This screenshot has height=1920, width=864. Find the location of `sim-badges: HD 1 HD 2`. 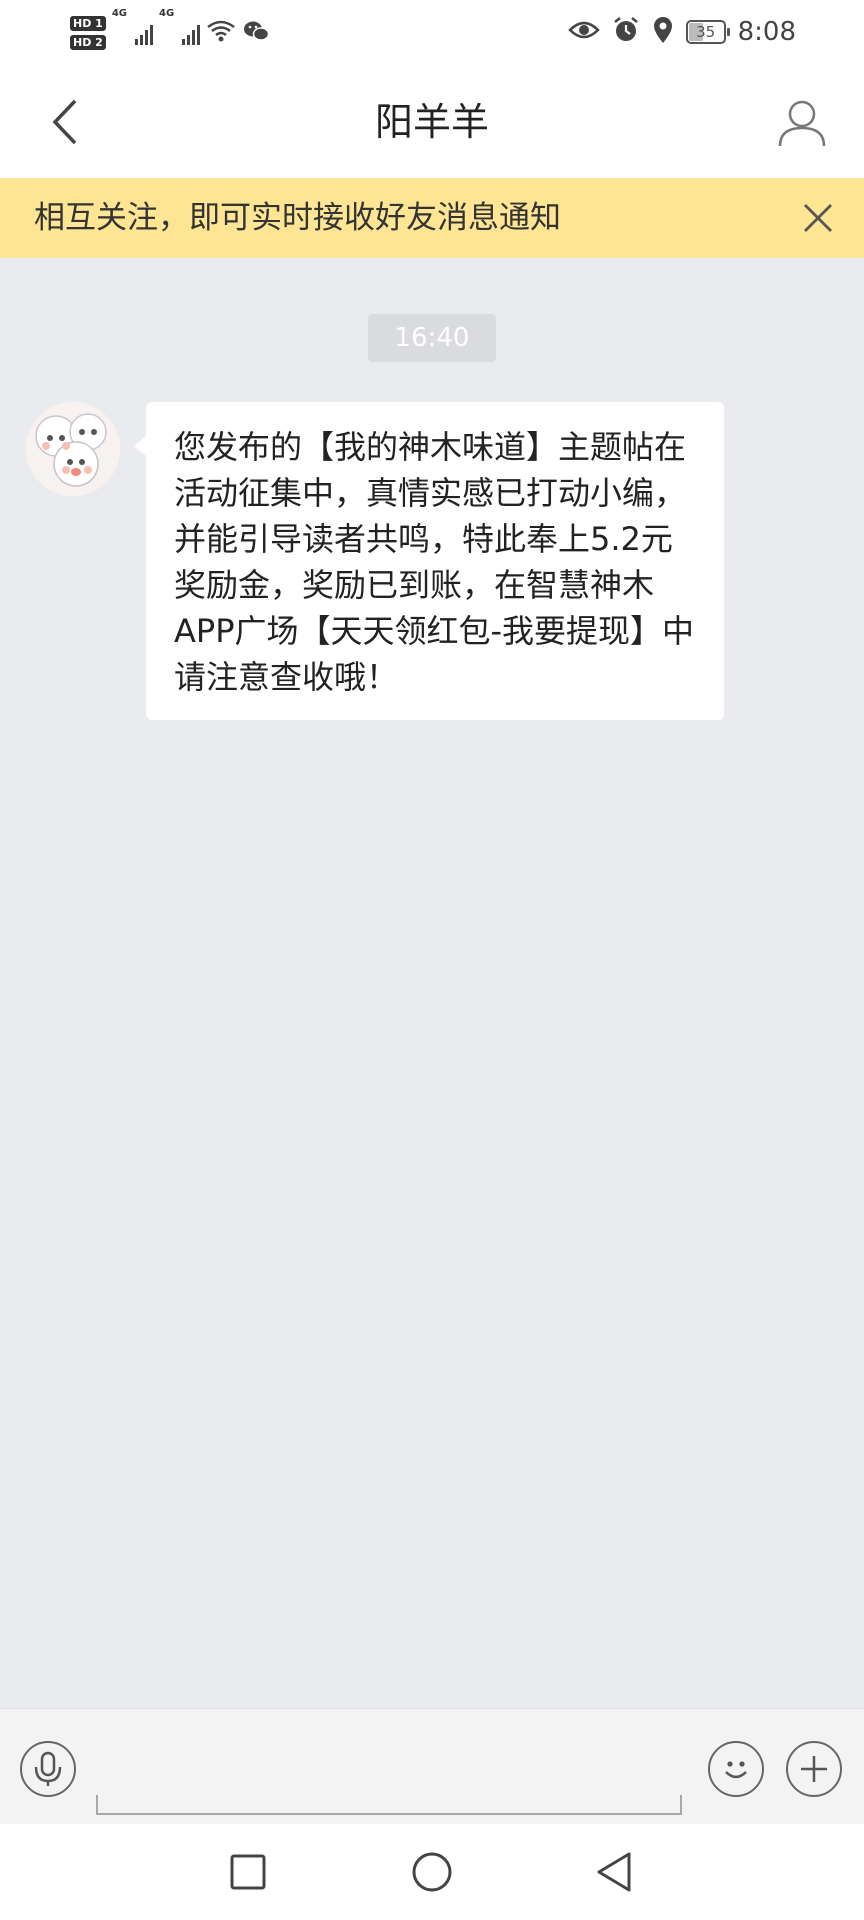

sim-badges: HD 1 HD 2 is located at coordinates (88, 33).